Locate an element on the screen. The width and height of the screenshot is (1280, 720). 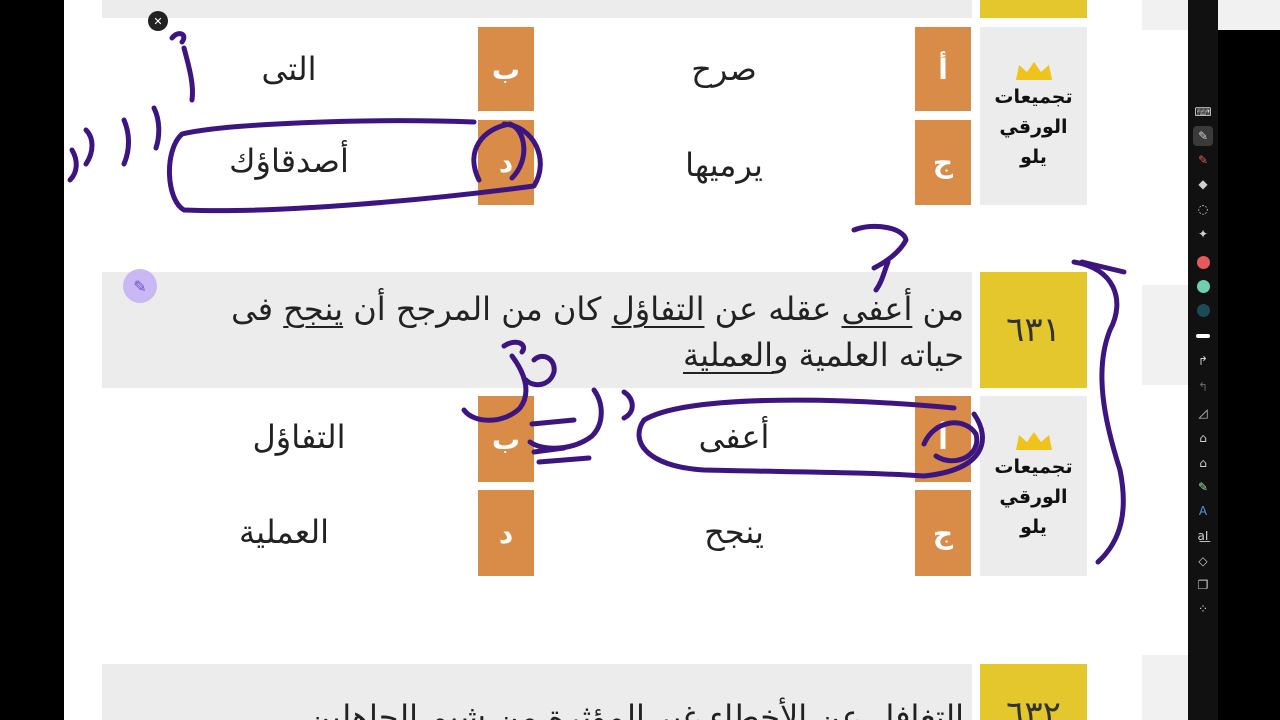
laser-icon: ✦ is located at coordinates (1203, 234).